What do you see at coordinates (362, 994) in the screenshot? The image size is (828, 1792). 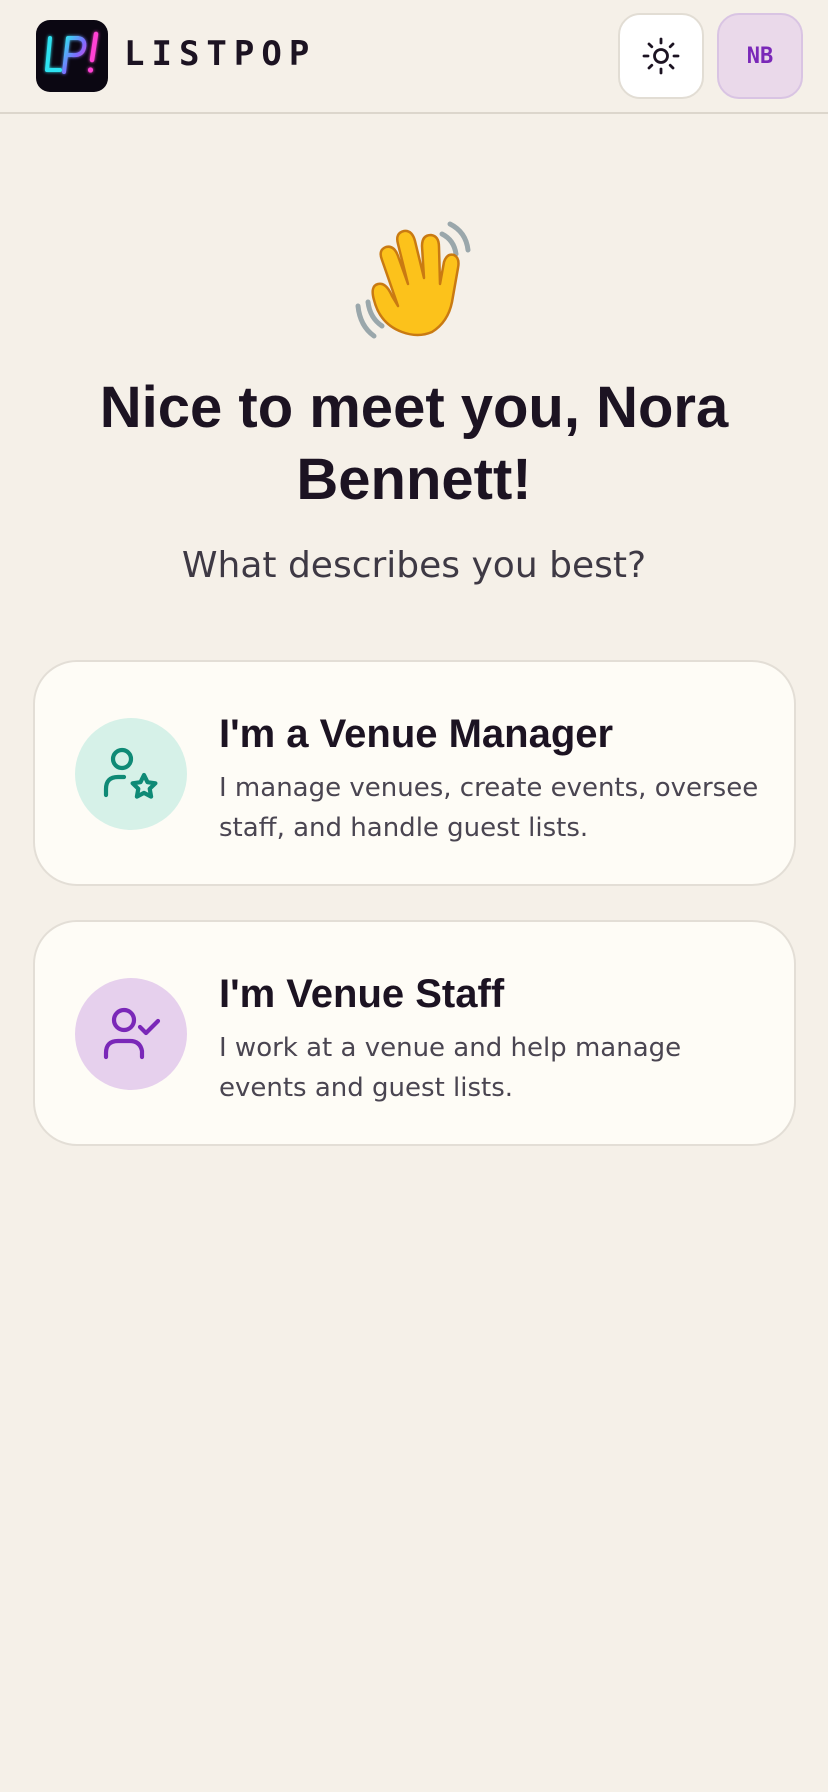 I see `role-title: I'm Venue Staff` at bounding box center [362, 994].